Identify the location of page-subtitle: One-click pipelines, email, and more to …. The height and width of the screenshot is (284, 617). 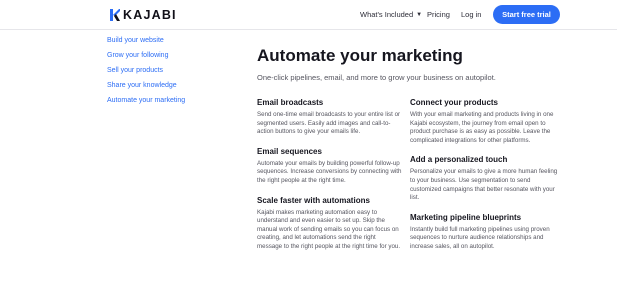
(376, 77).